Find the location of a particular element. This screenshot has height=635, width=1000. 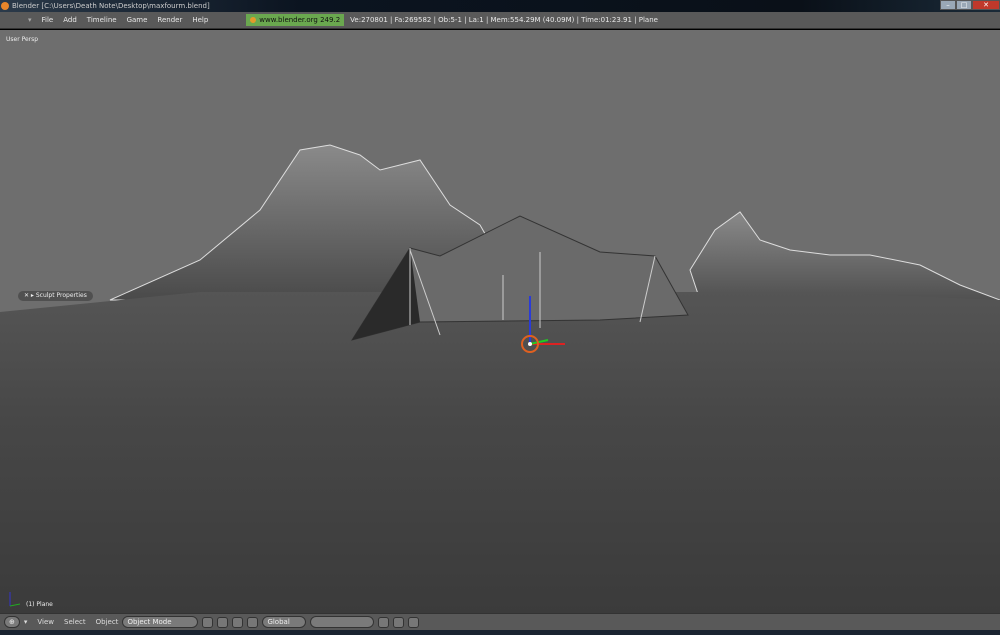

orientation-select: Global is located at coordinates (284, 622).